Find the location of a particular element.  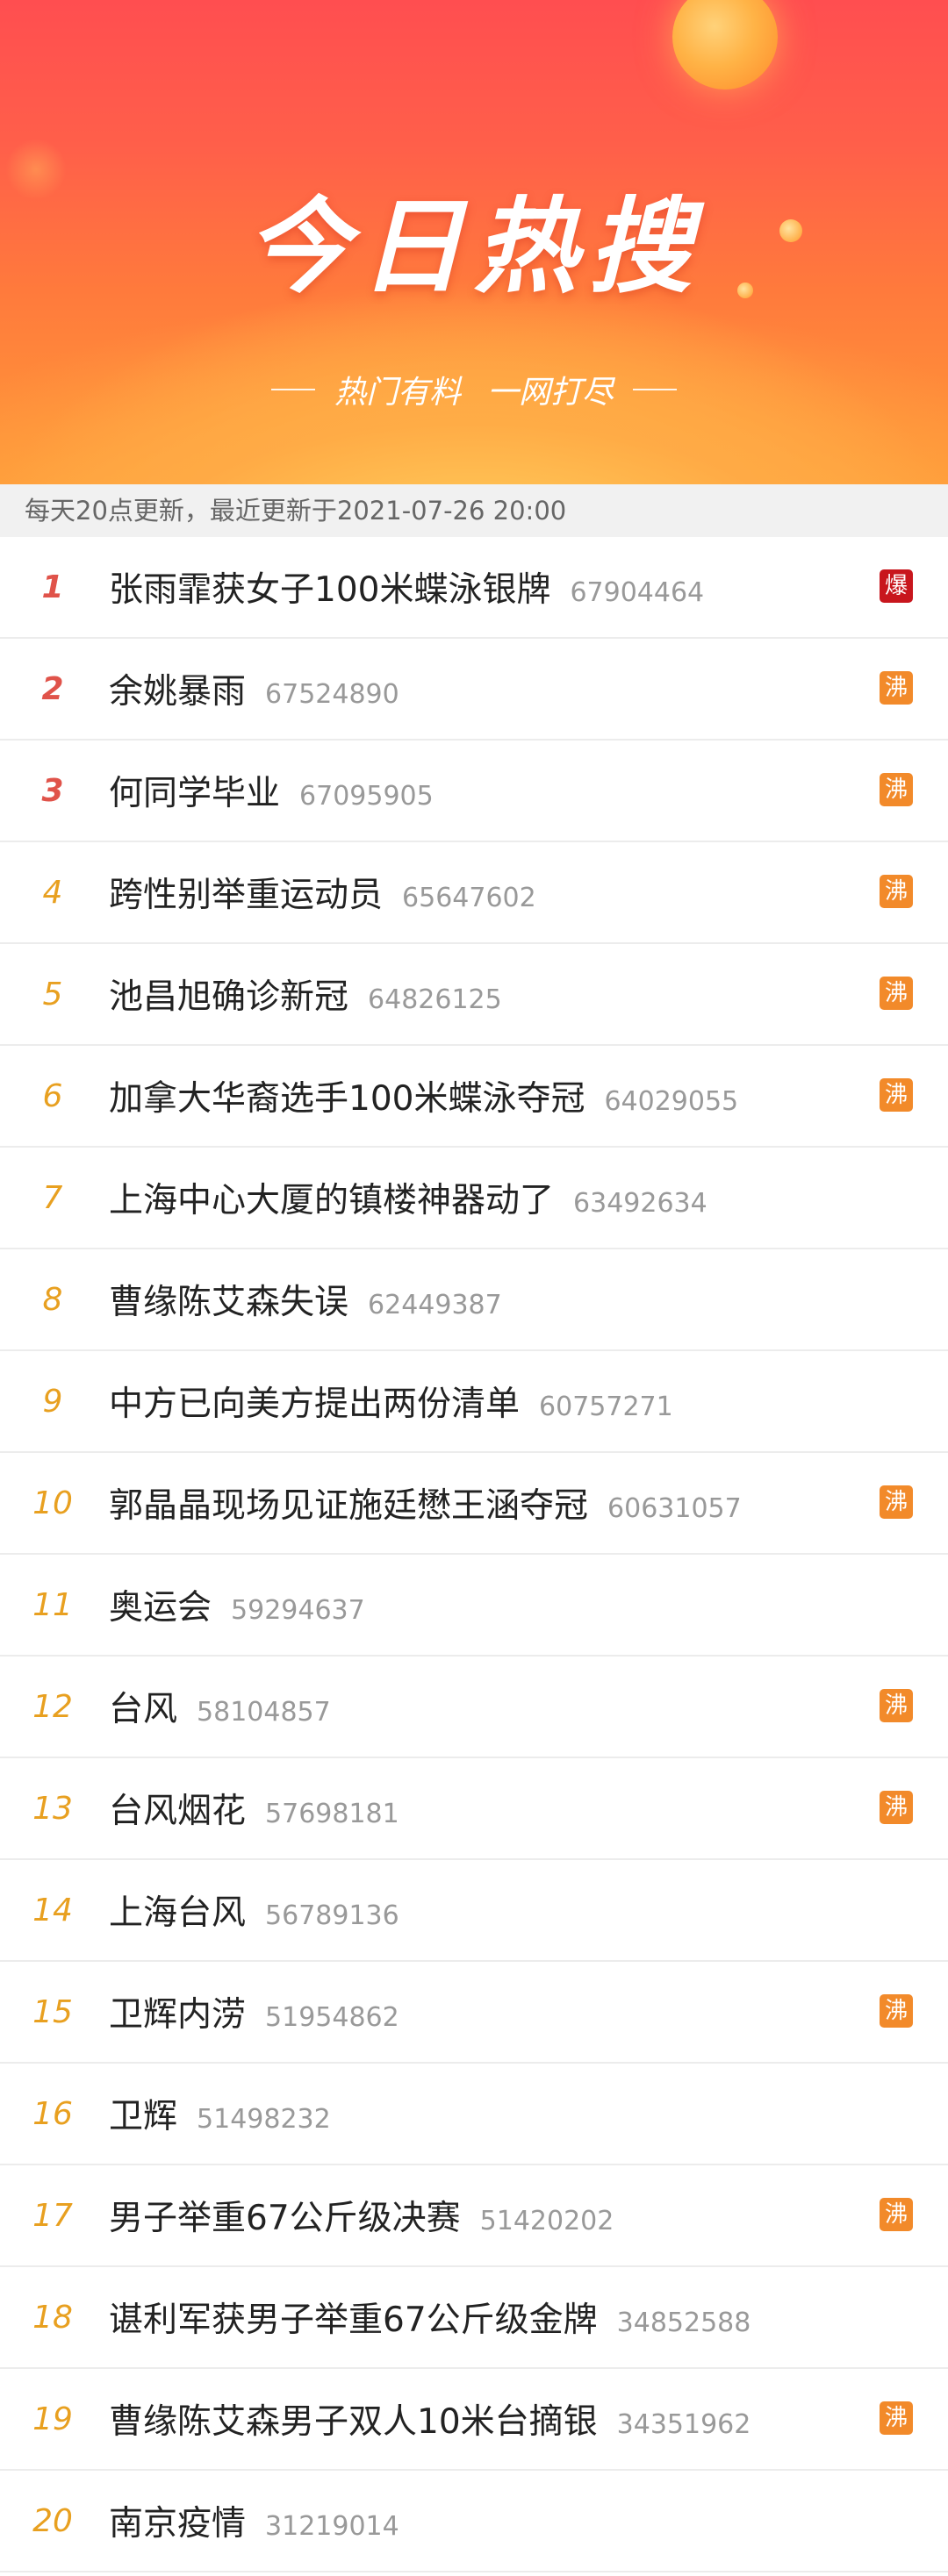

hot-search-title-wrap: 张雨霏获女子100米蝶泳银牌 67904464 is located at coordinates (407, 587).